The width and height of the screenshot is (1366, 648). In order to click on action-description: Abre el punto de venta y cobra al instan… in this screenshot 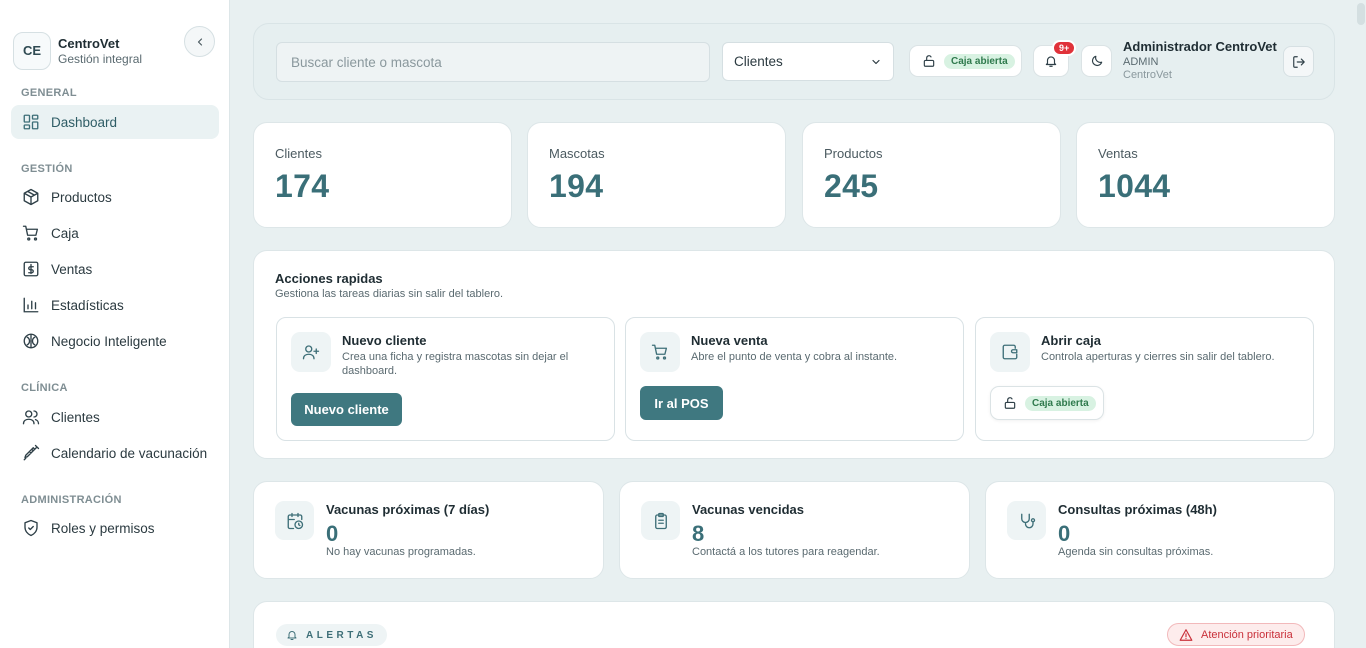, I will do `click(794, 357)`.